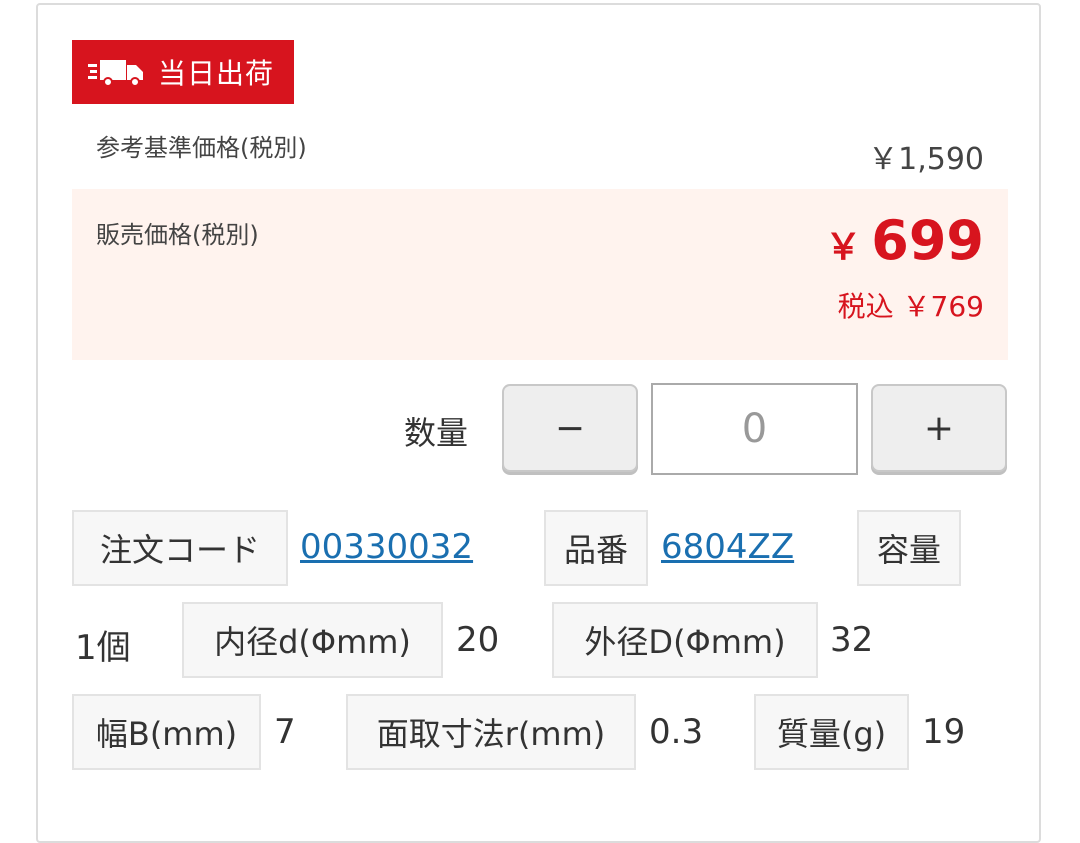 This screenshot has width=1080, height=843. Describe the element at coordinates (852, 640) in the screenshot. I see `outer-diameter-value: 32` at that location.